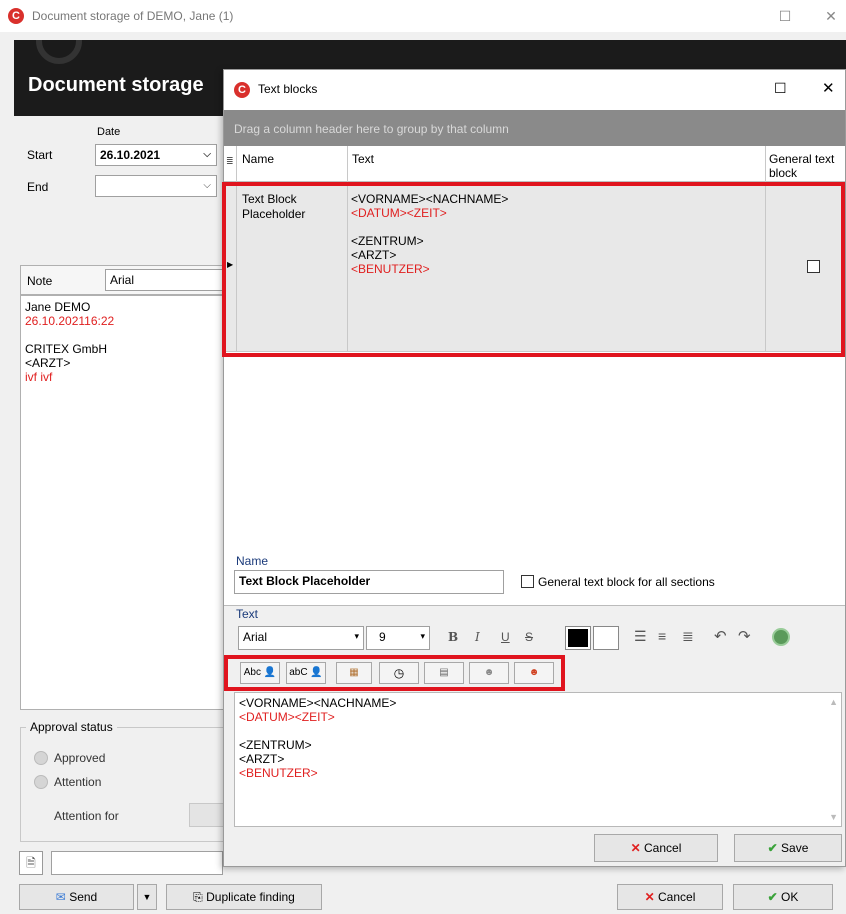 The height and width of the screenshot is (914, 846). Describe the element at coordinates (206, 815) in the screenshot. I see `attention-for-select` at that location.